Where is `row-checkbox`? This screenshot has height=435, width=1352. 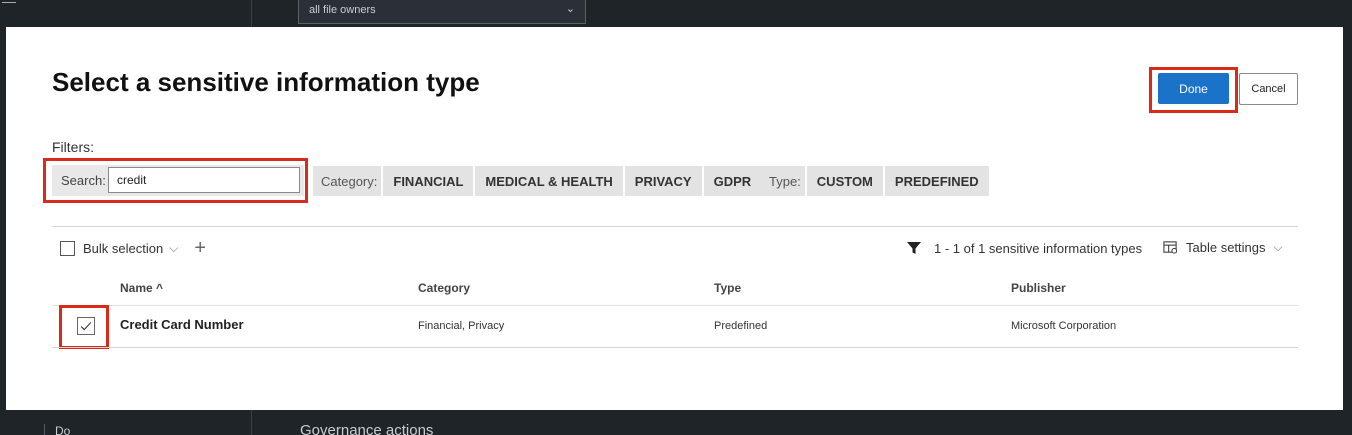 row-checkbox is located at coordinates (86, 326).